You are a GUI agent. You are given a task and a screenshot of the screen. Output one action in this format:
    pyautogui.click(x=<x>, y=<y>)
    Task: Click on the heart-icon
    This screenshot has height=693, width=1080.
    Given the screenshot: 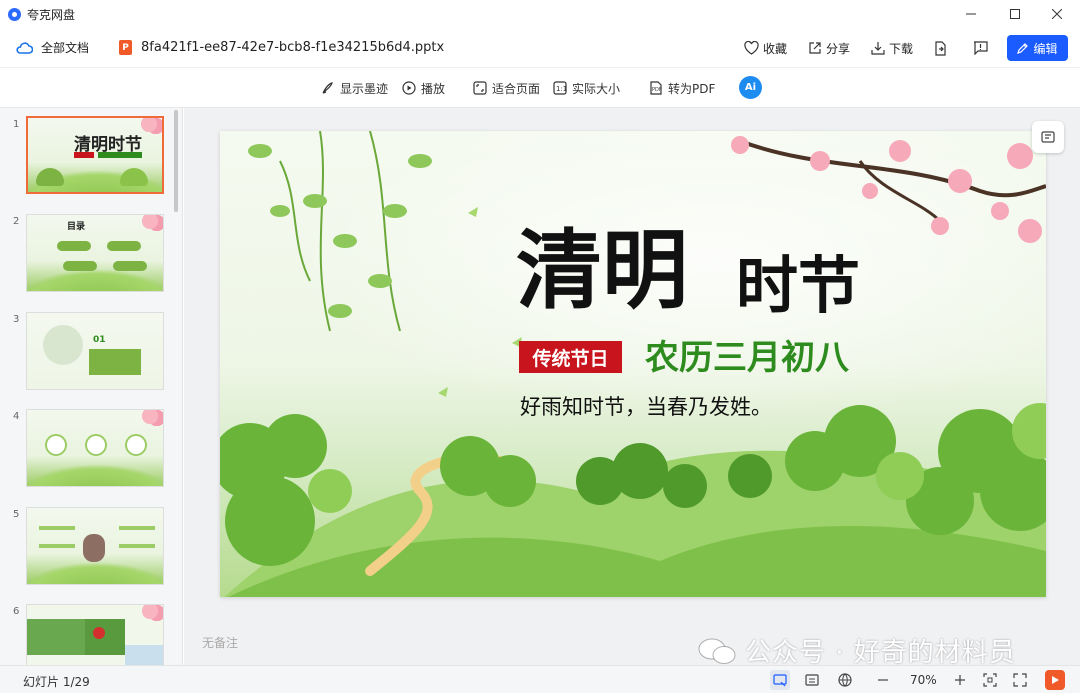 What is the action you would take?
    pyautogui.click(x=751, y=48)
    